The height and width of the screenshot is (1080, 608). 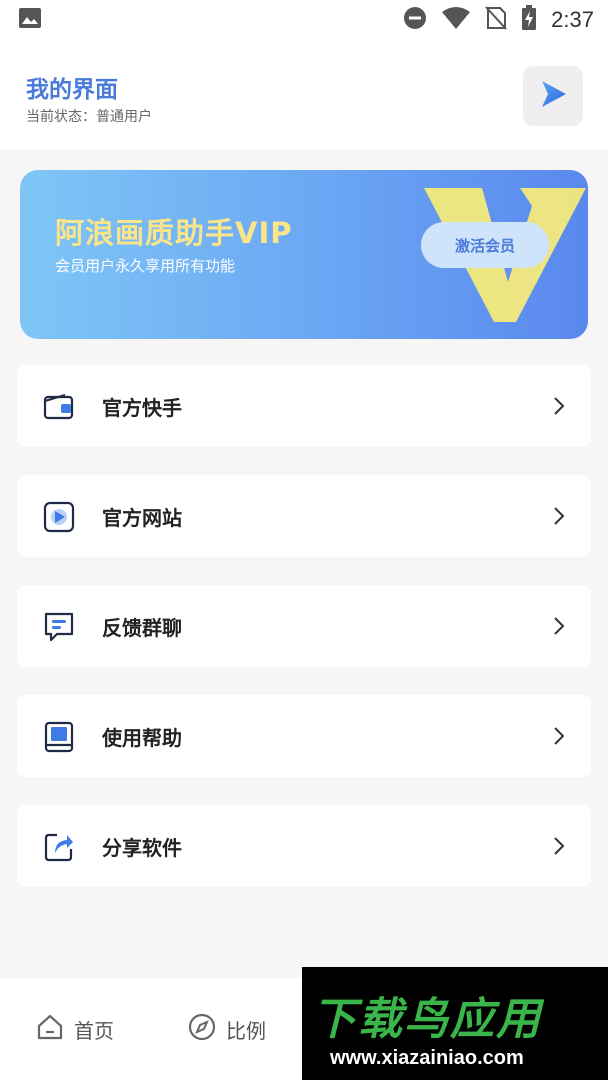 I want to click on book-icon, so click(x=59, y=737).